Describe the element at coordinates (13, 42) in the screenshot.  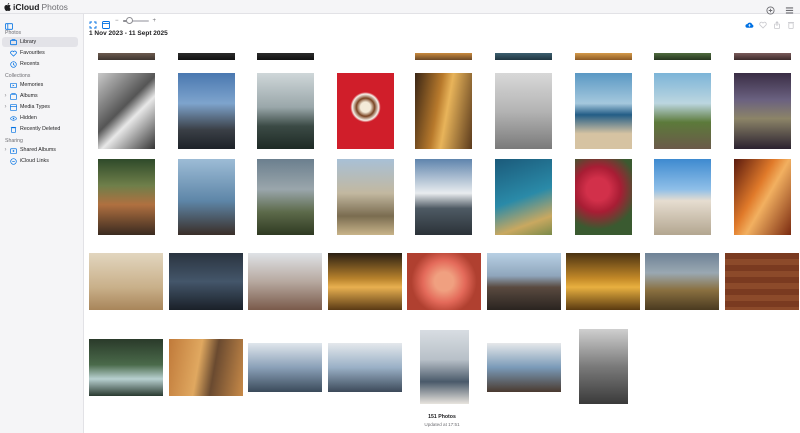
I see `library-icon` at that location.